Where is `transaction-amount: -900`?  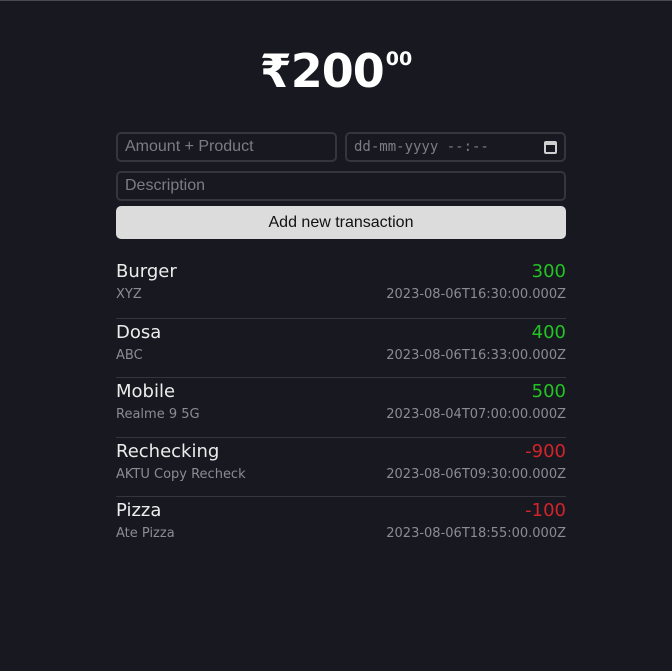
transaction-amount: -900 is located at coordinates (545, 451).